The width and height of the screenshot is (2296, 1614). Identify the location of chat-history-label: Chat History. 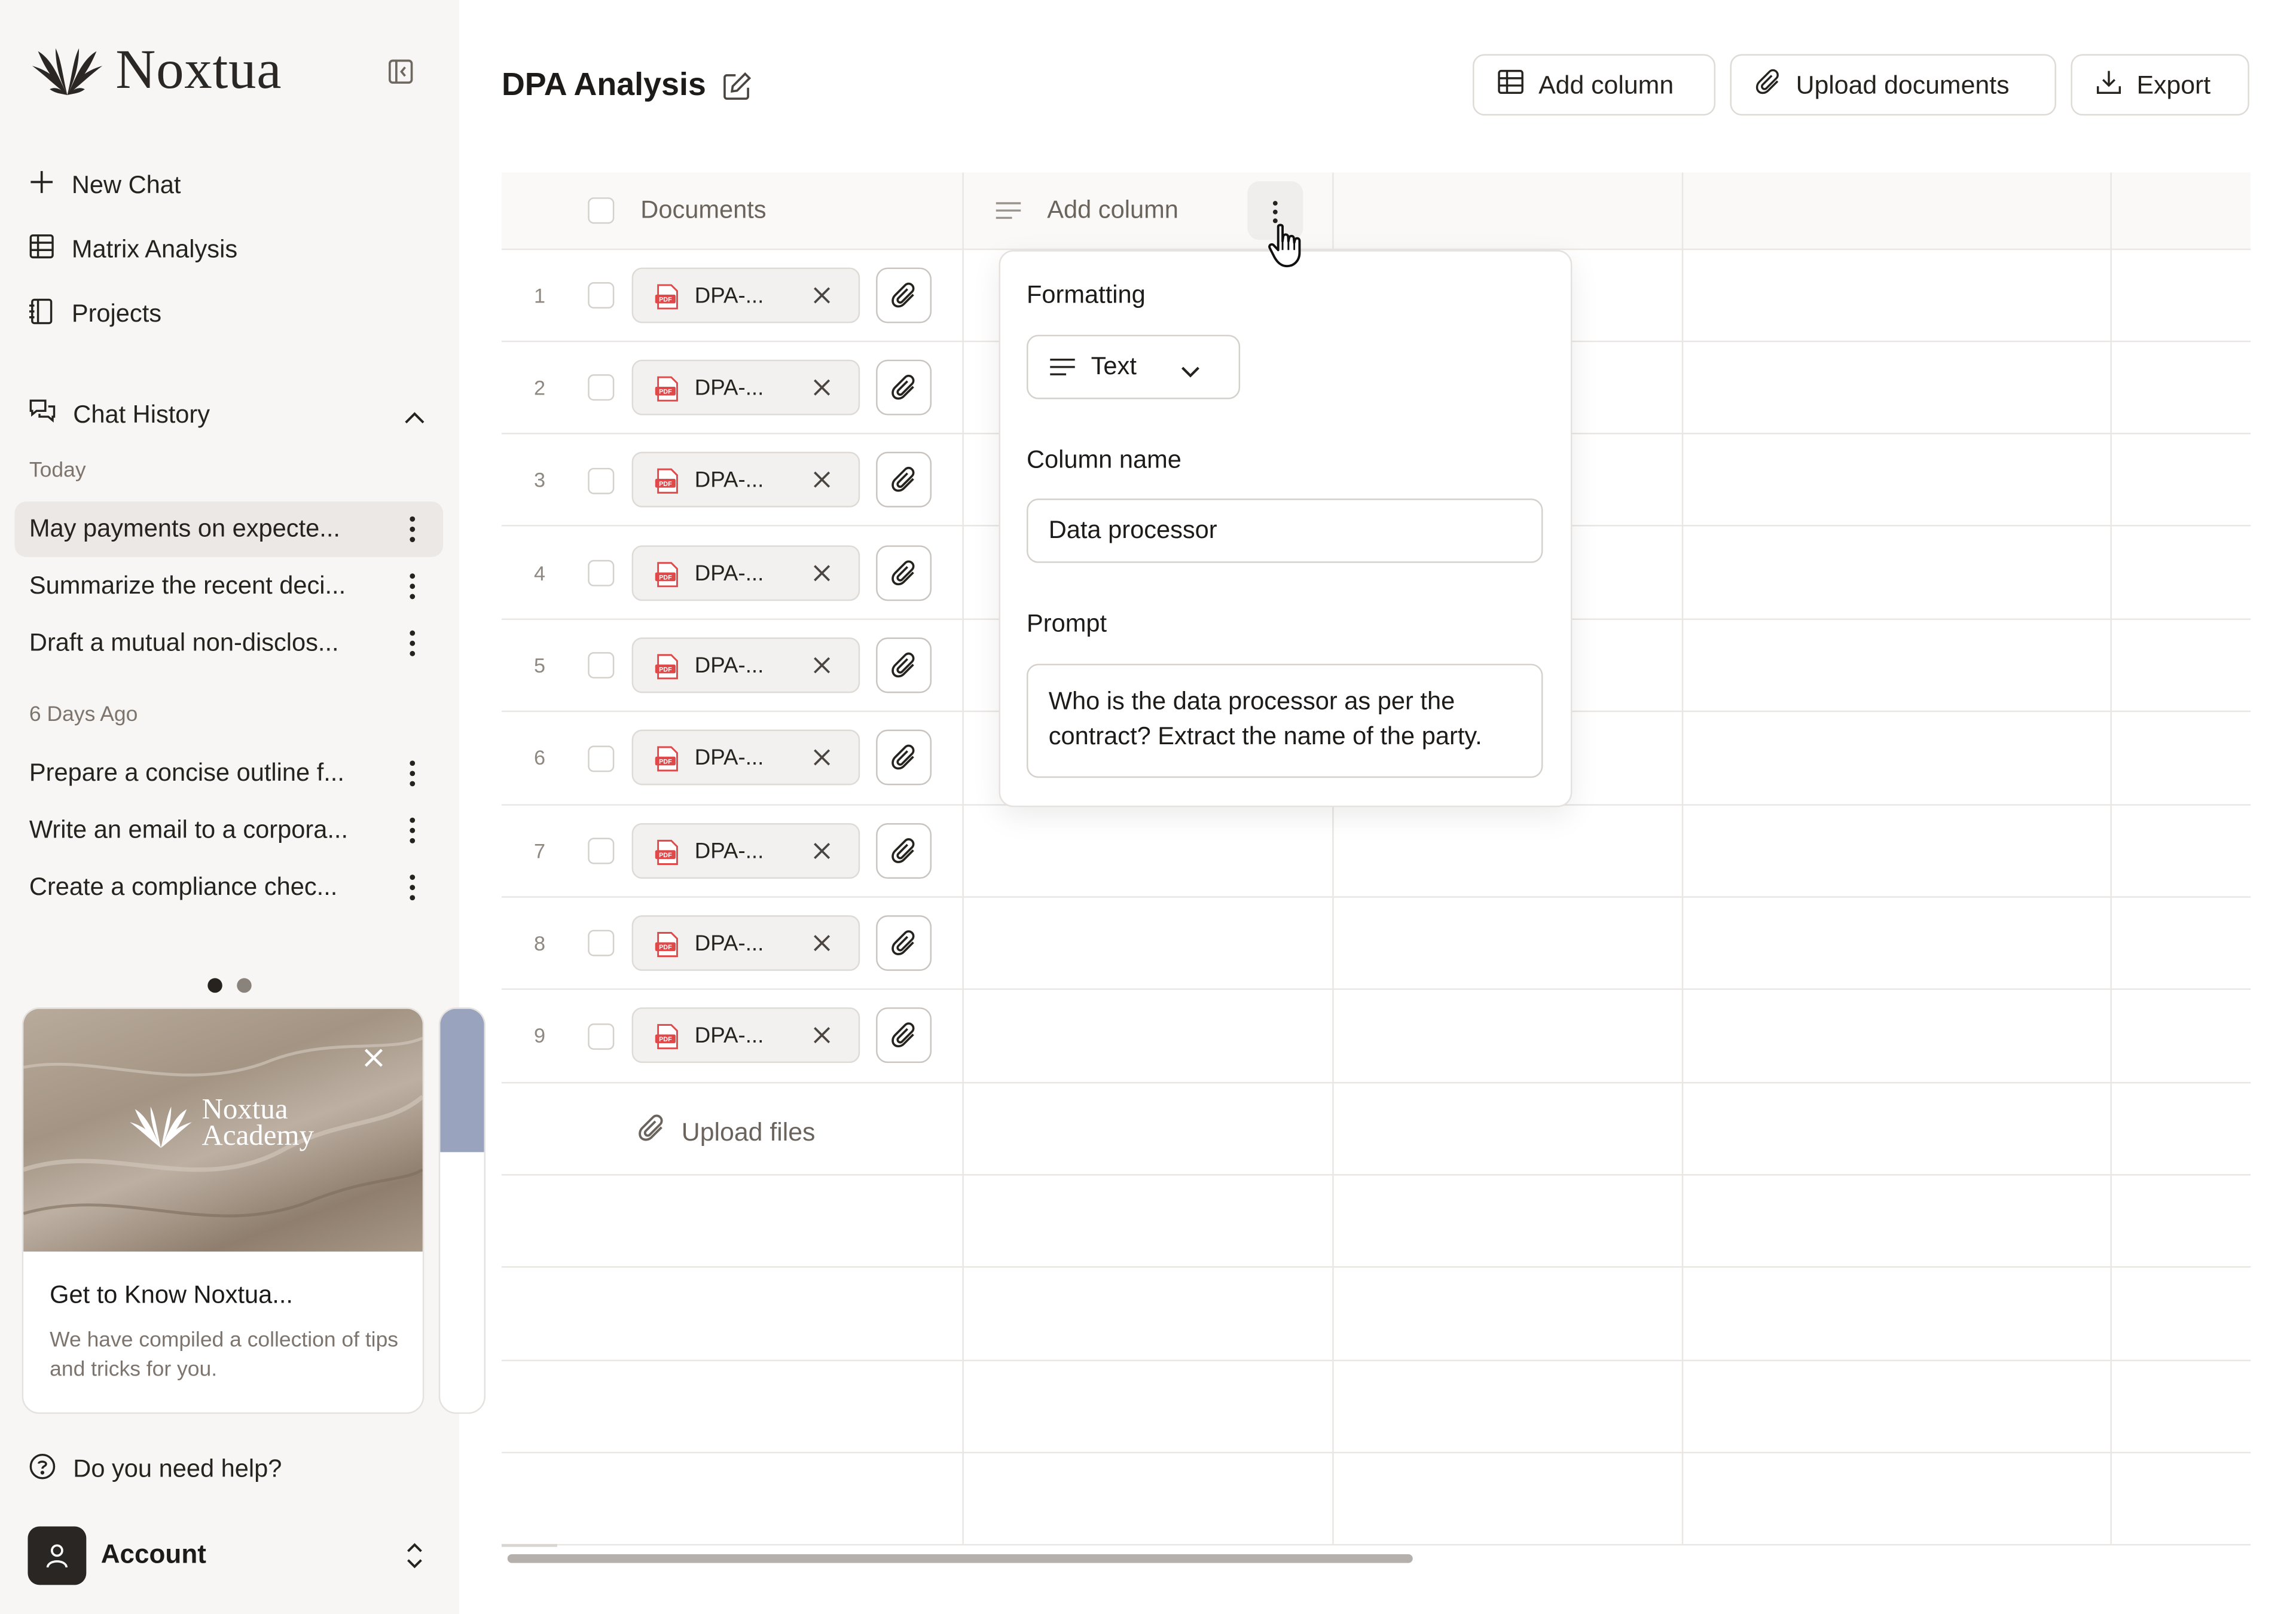
(141, 415).